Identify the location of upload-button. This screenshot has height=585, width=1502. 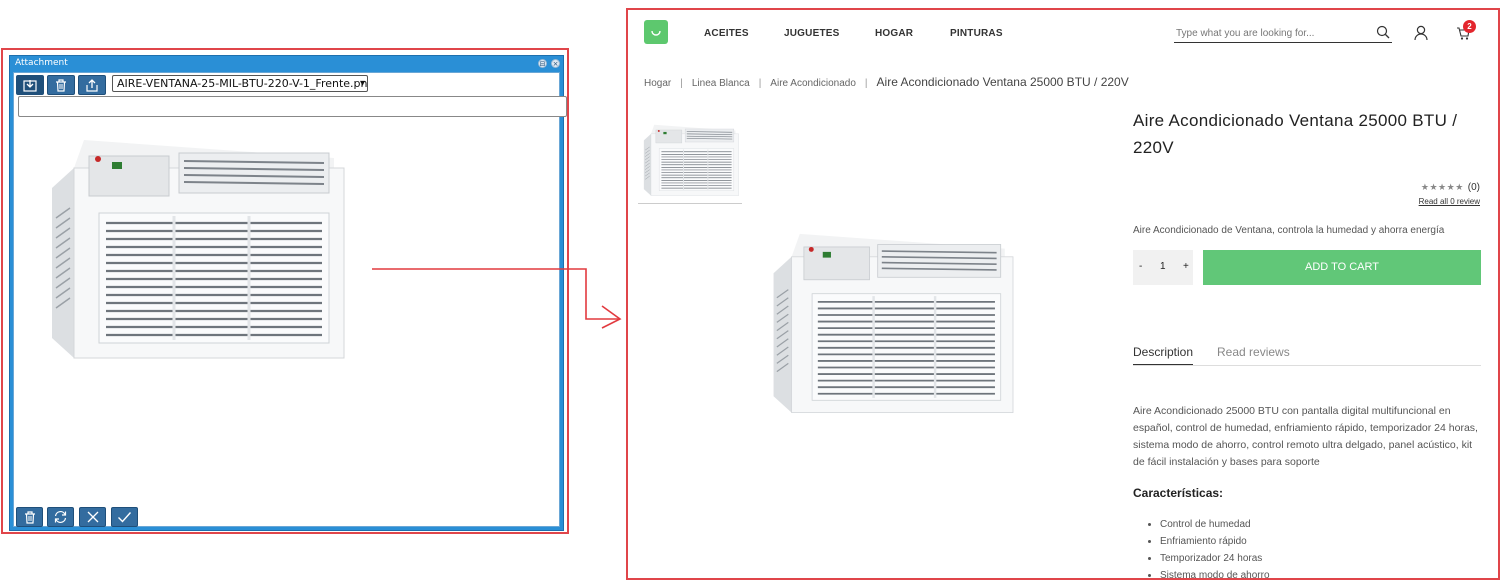
(92, 85).